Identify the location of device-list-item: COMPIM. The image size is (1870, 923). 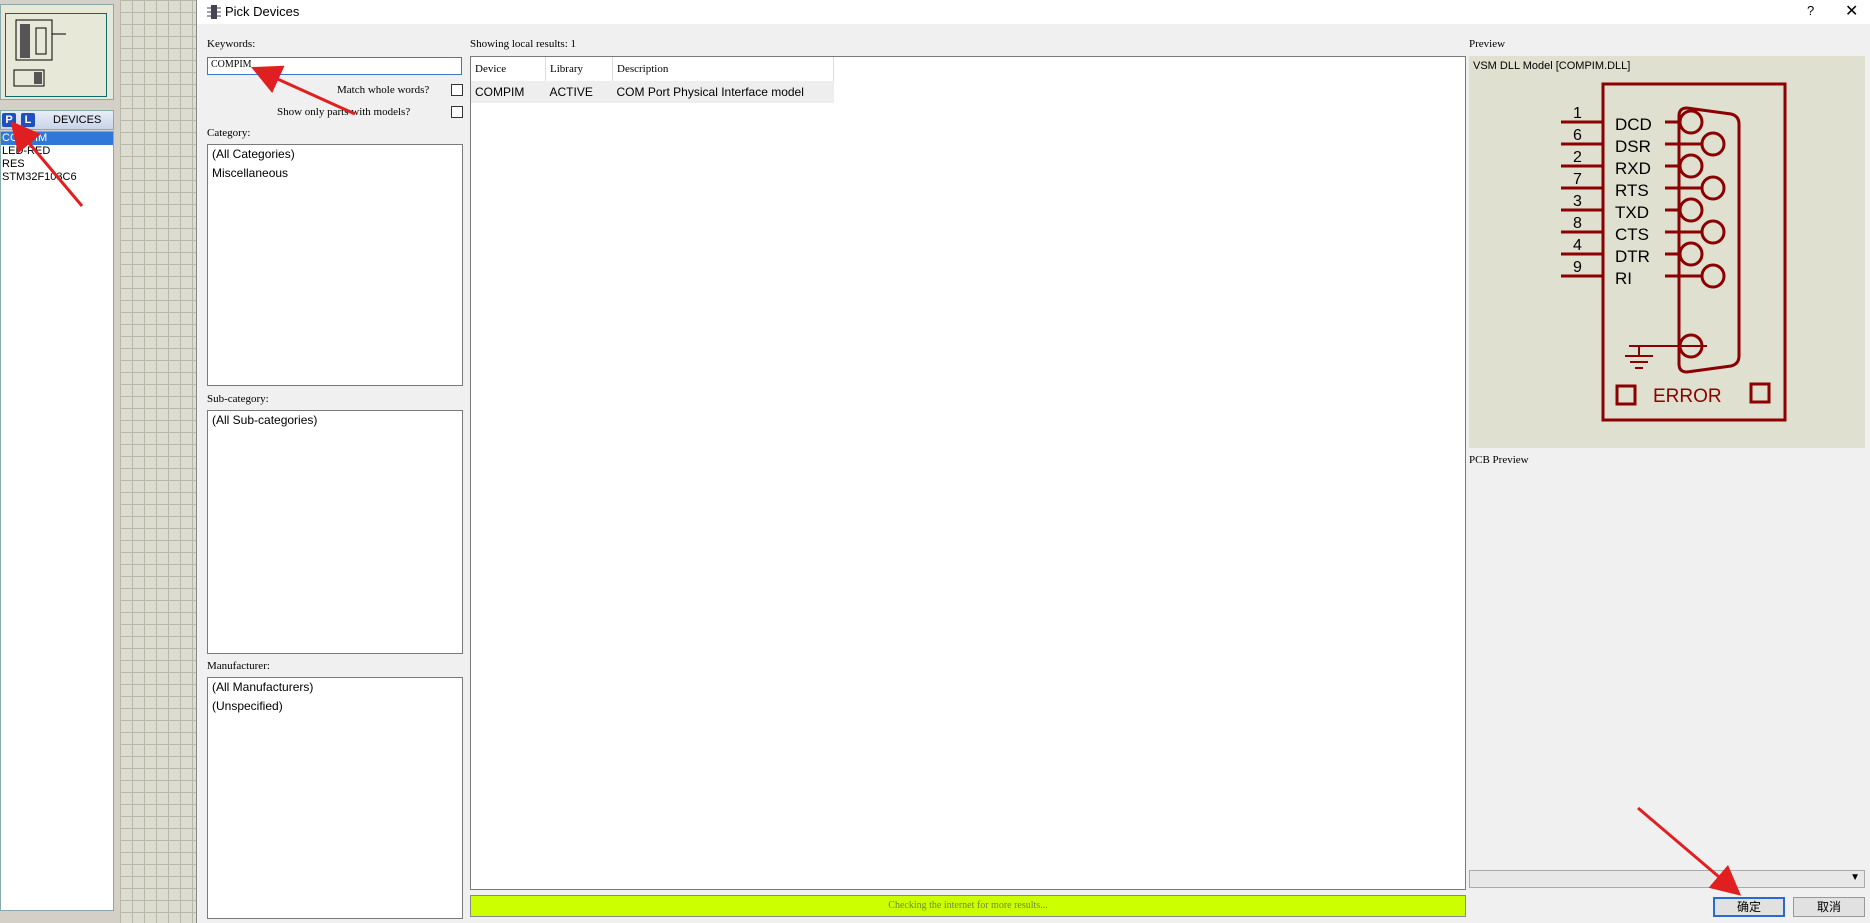
(57, 138).